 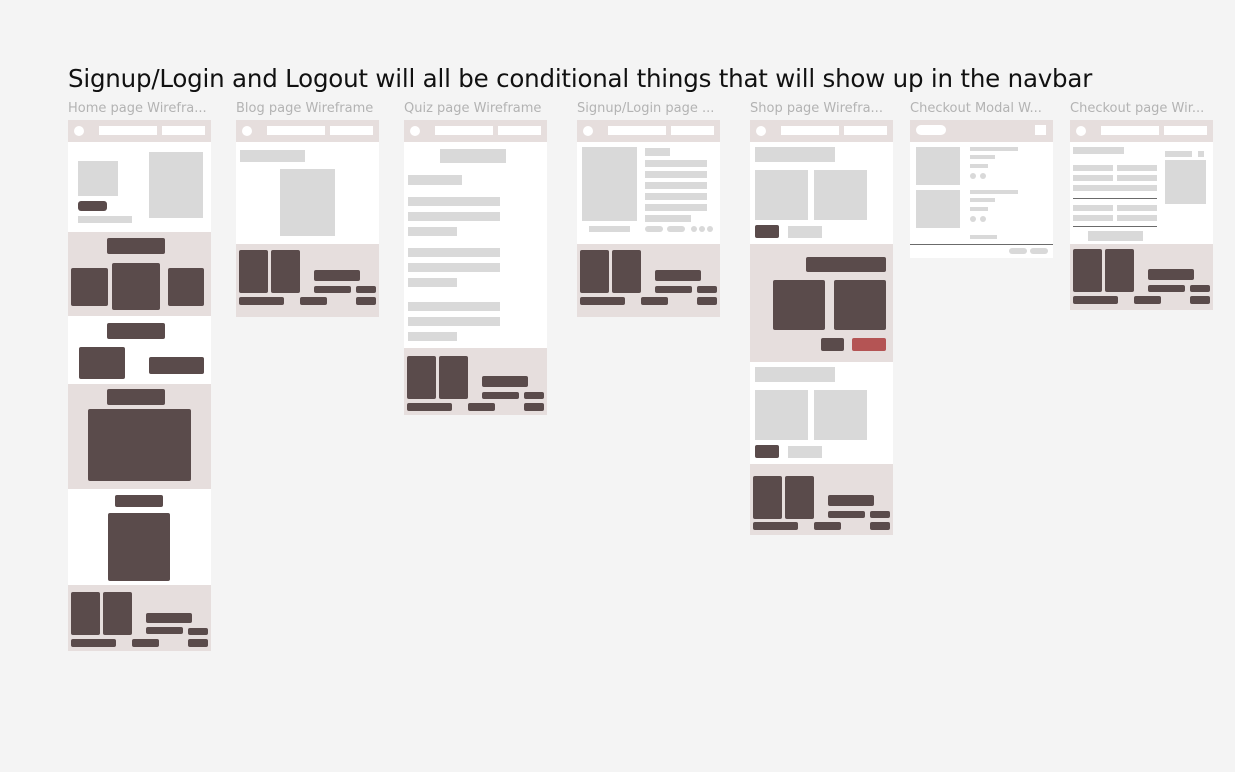 I want to click on shop-page-wireframe, so click(x=821, y=327).